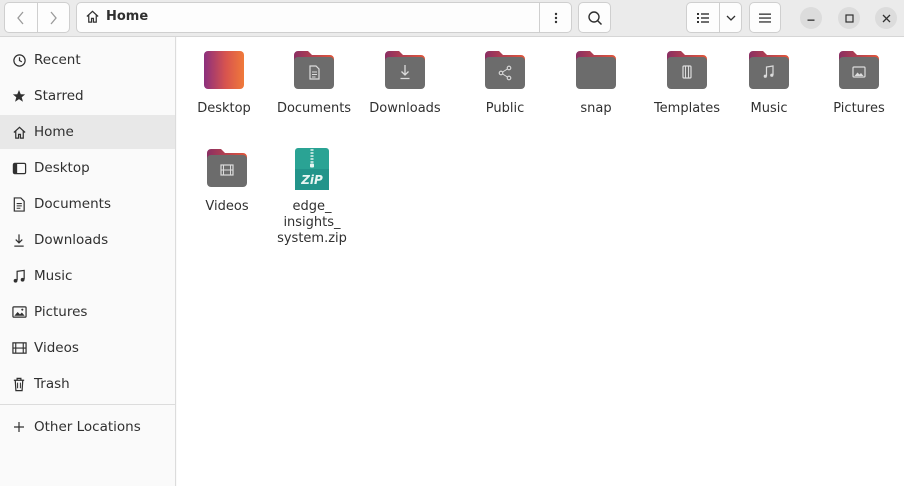  I want to click on desktop-icon, so click(19, 168).